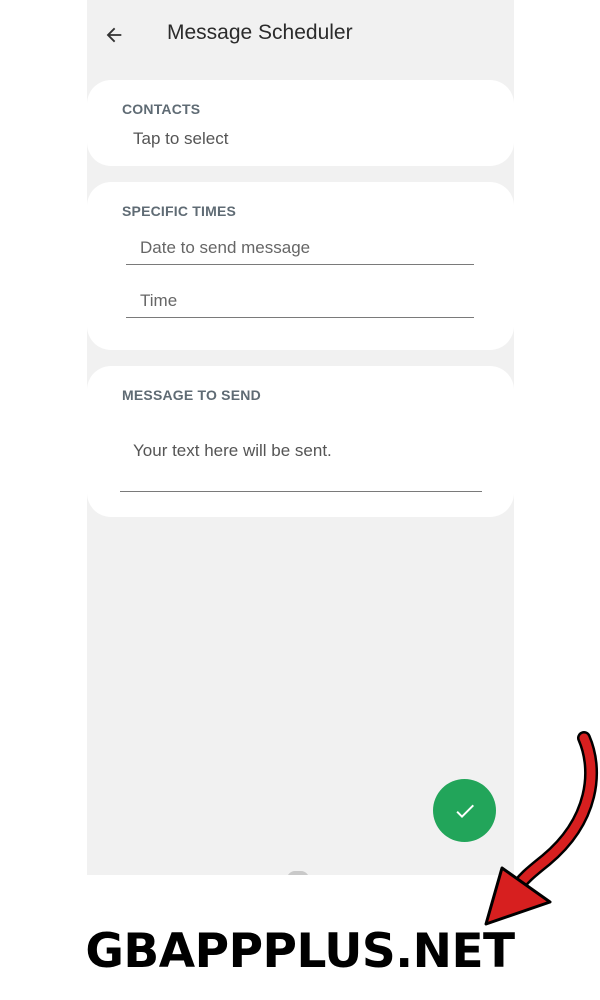  I want to click on back-button, so click(114, 35).